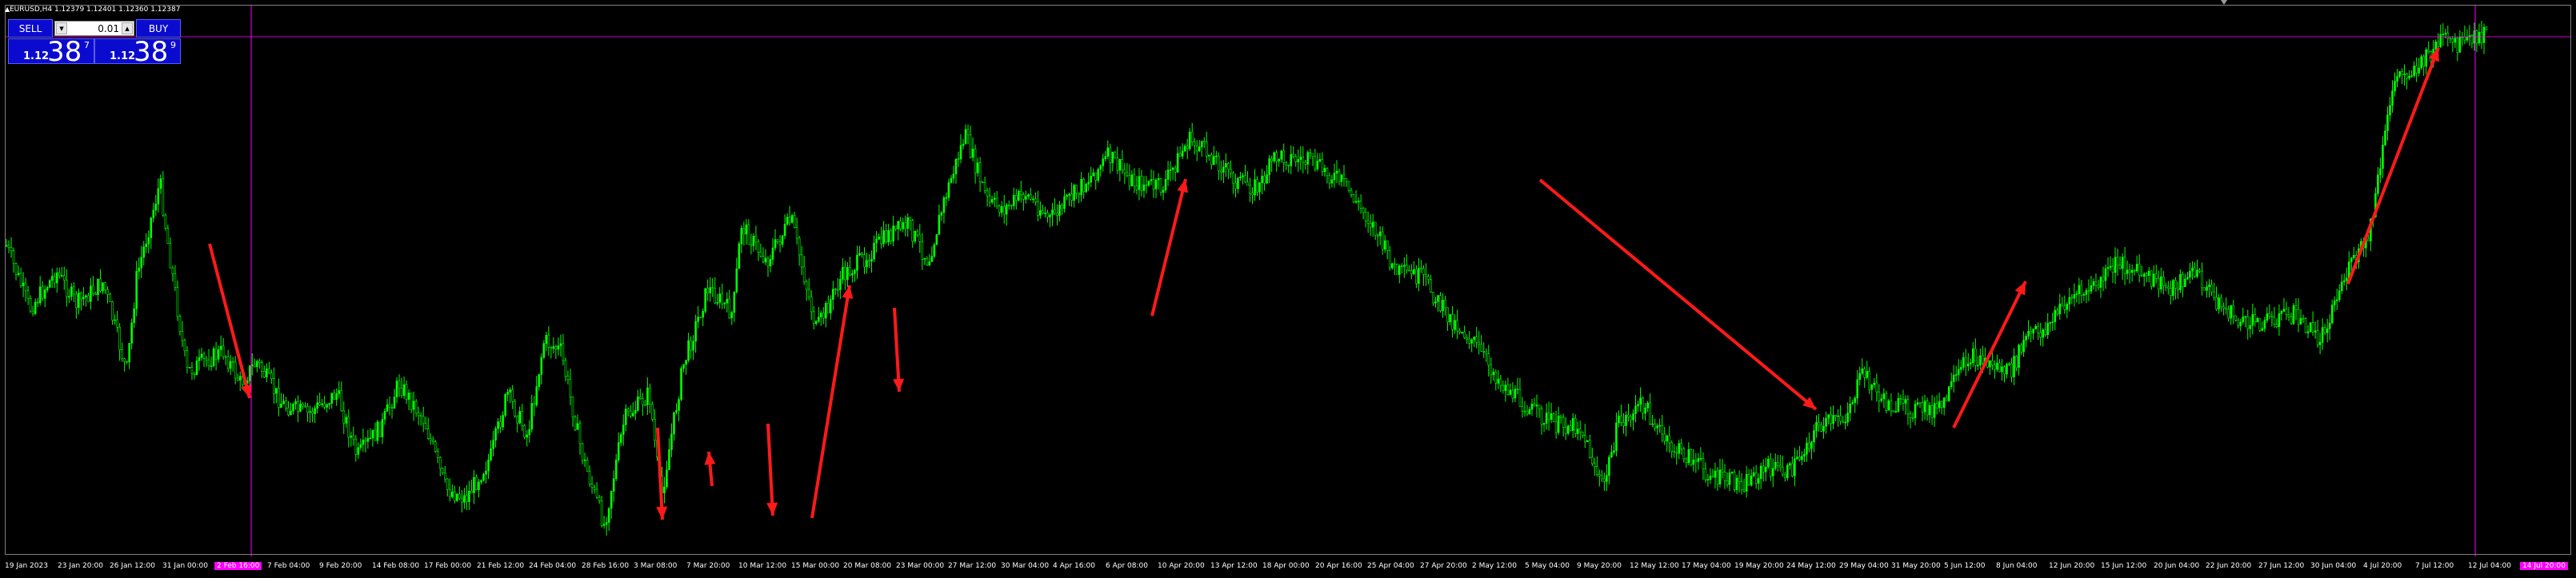 This screenshot has height=578, width=2576. What do you see at coordinates (1706, 566) in the screenshot?
I see `time-axis-label: 17 May 04:00` at bounding box center [1706, 566].